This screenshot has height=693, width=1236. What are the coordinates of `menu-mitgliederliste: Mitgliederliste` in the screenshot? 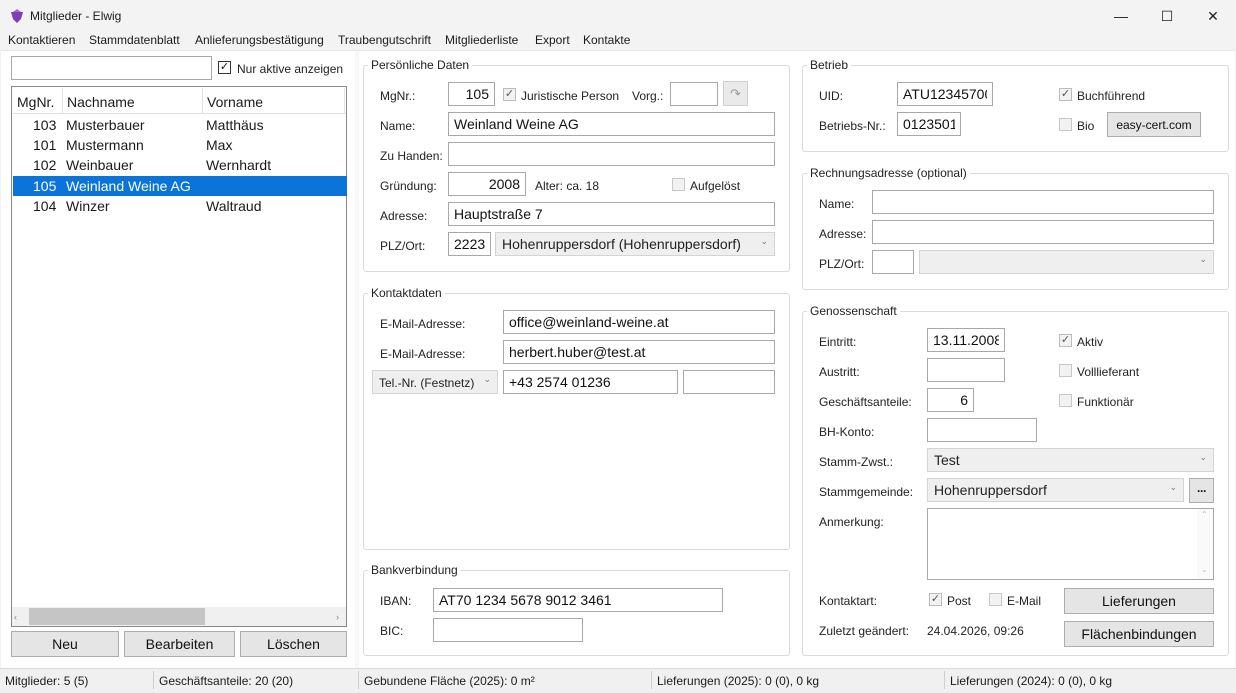 It's located at (481, 40).